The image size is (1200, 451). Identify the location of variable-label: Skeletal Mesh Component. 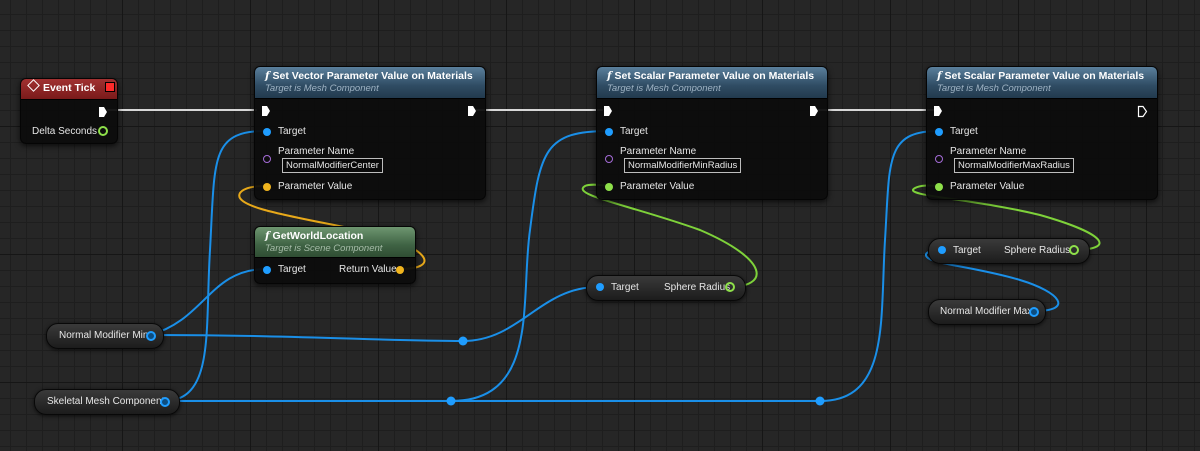
(106, 401).